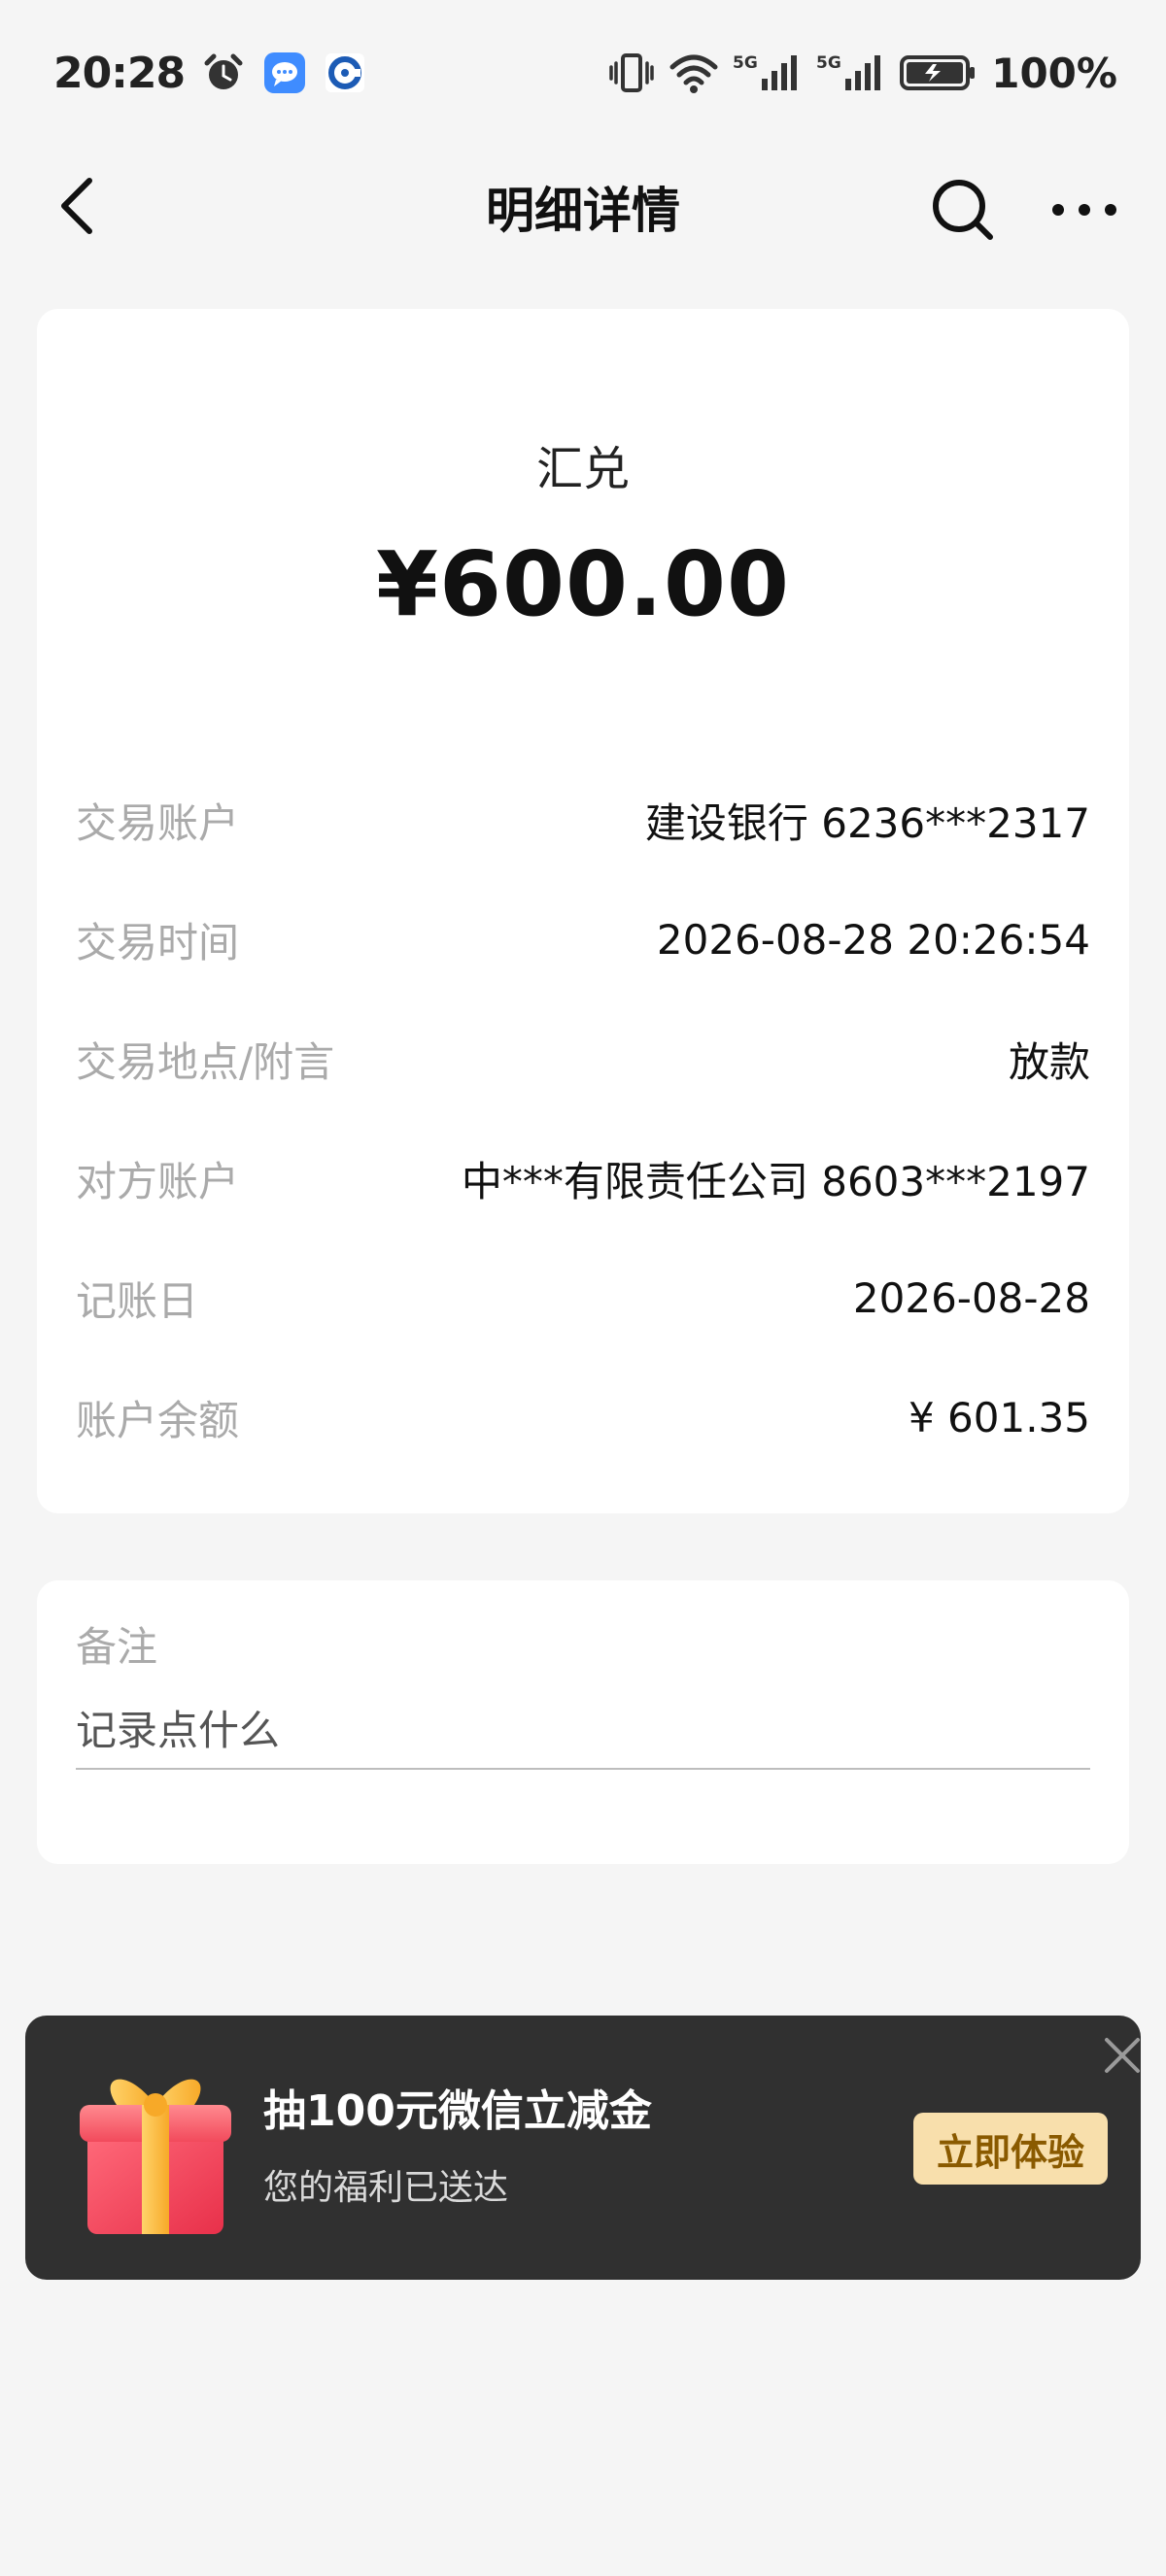 This screenshot has height=2576, width=1166. What do you see at coordinates (223, 72) in the screenshot?
I see `alarm-icon` at bounding box center [223, 72].